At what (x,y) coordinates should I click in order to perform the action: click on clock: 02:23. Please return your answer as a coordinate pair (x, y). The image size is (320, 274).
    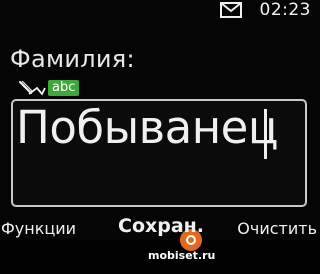
    Looking at the image, I should click on (285, 10).